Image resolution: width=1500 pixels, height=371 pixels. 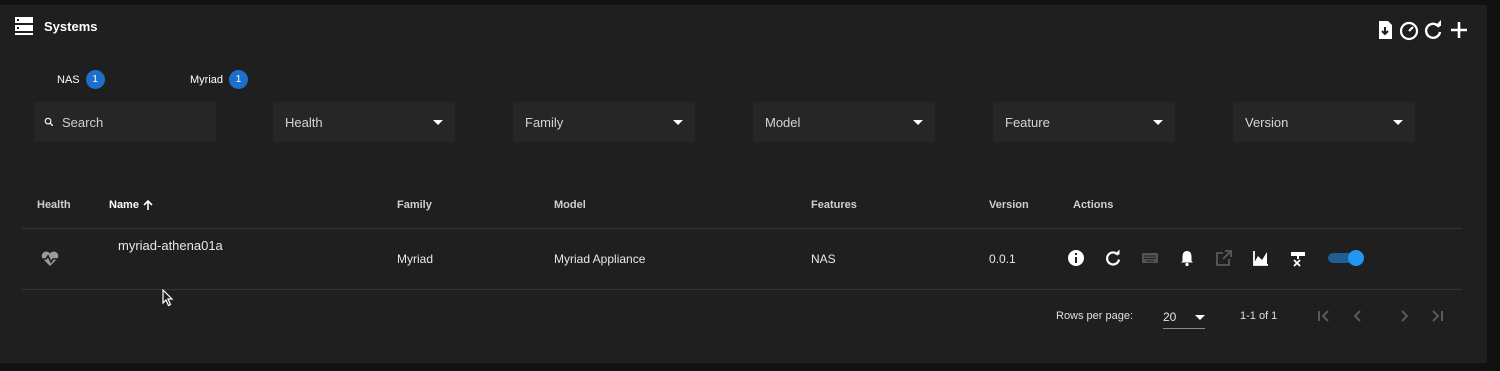 I want to click on column-header-actions: Actions, so click(x=1093, y=205).